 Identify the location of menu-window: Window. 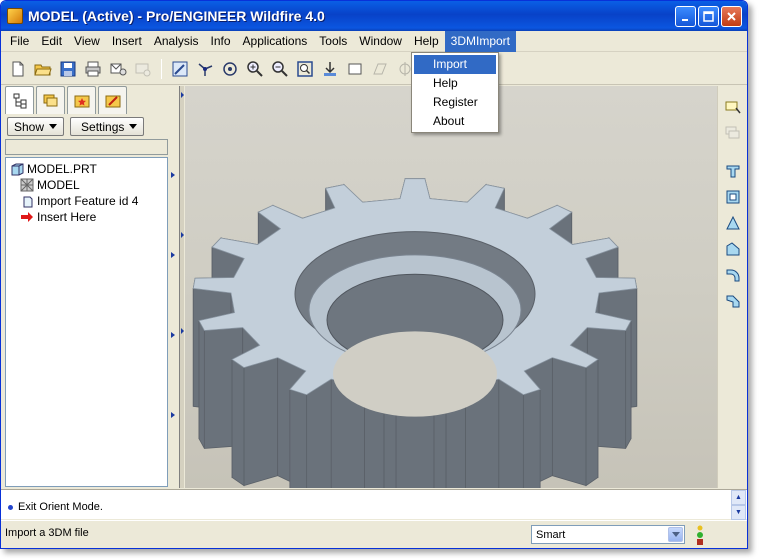
(380, 41).